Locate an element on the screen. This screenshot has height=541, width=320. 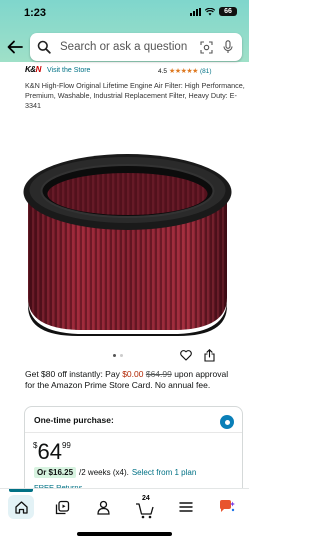
nav-home is located at coordinates (21, 507).